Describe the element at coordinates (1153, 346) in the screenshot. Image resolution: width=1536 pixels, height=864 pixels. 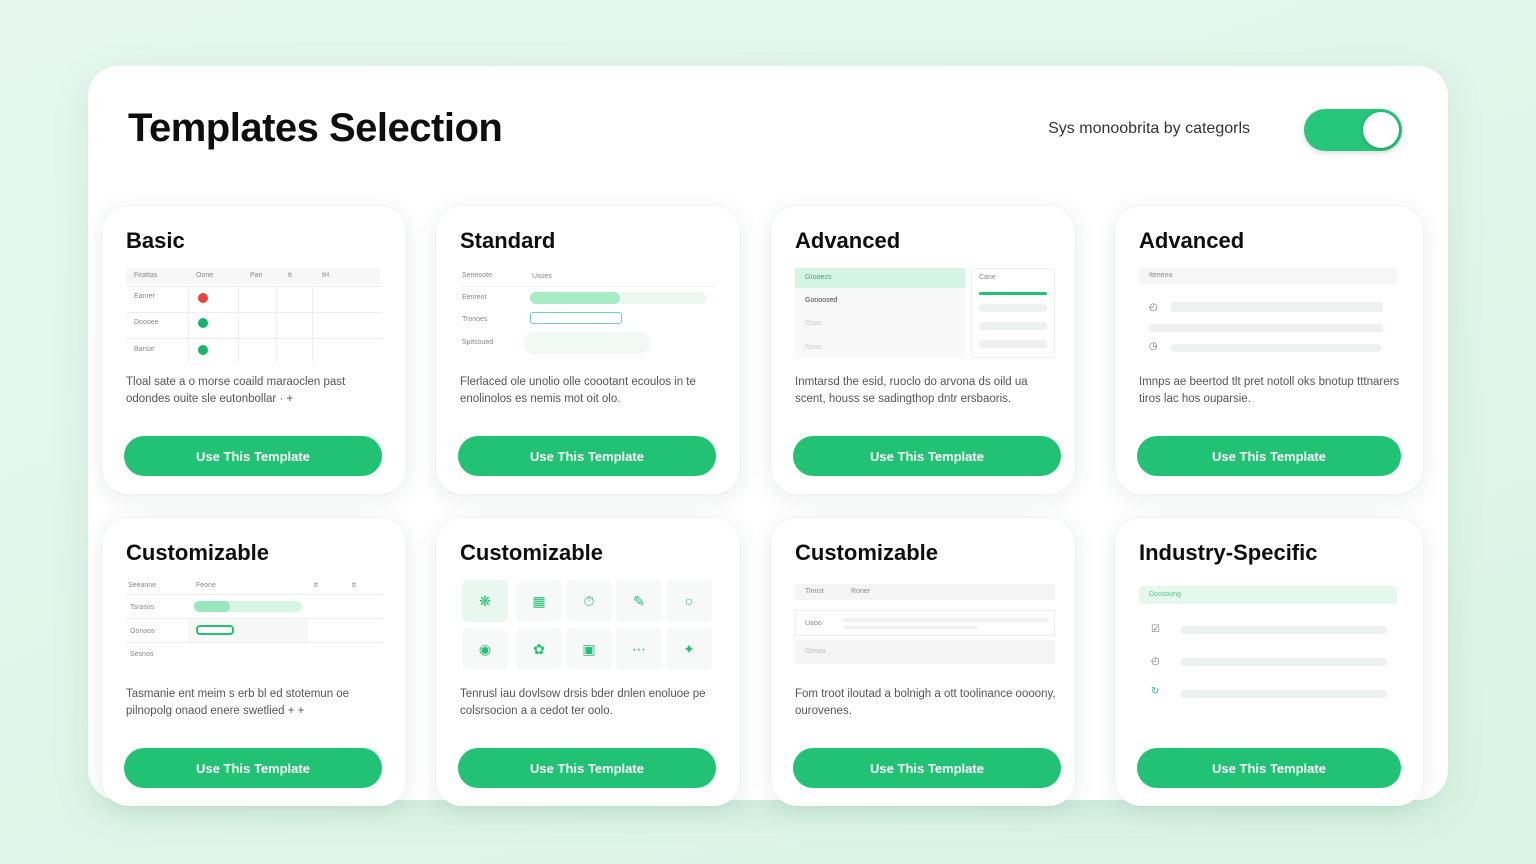
I see `timer-icon: ◷` at that location.